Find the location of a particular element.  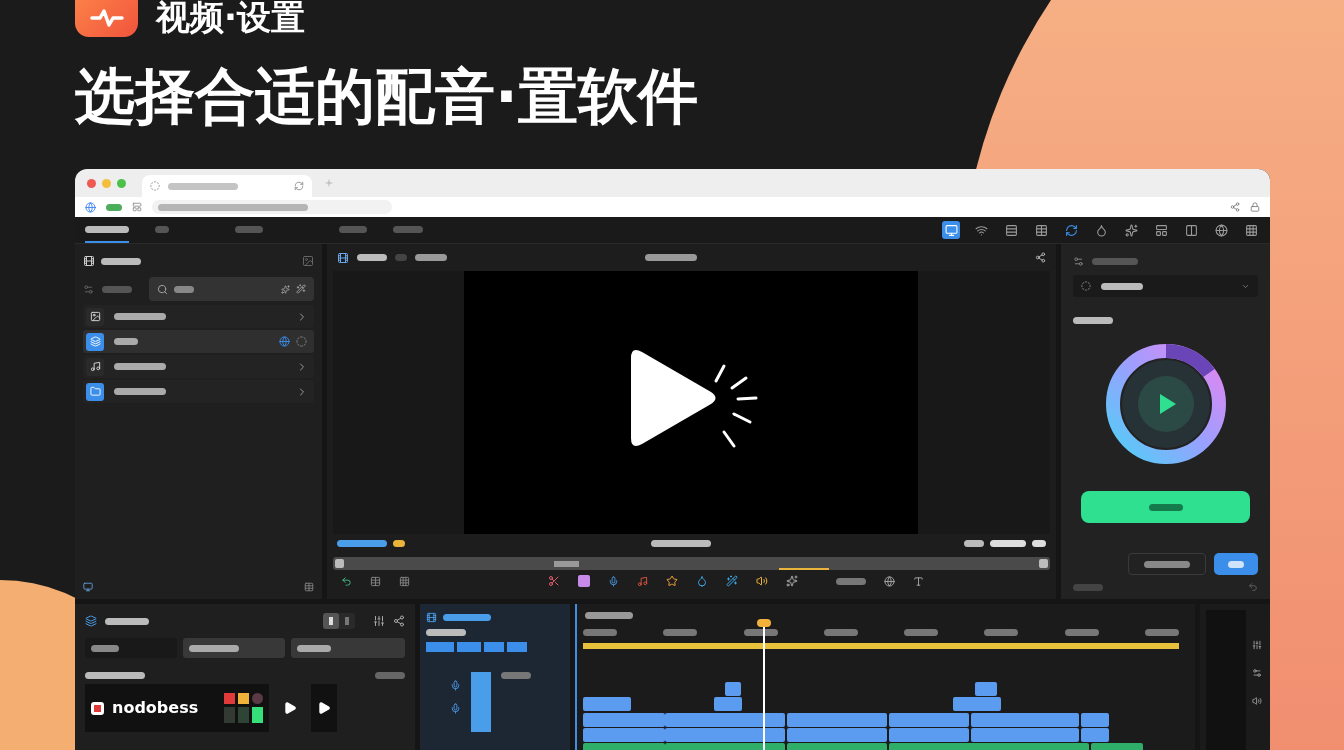

playhead-handle is located at coordinates (764, 623).